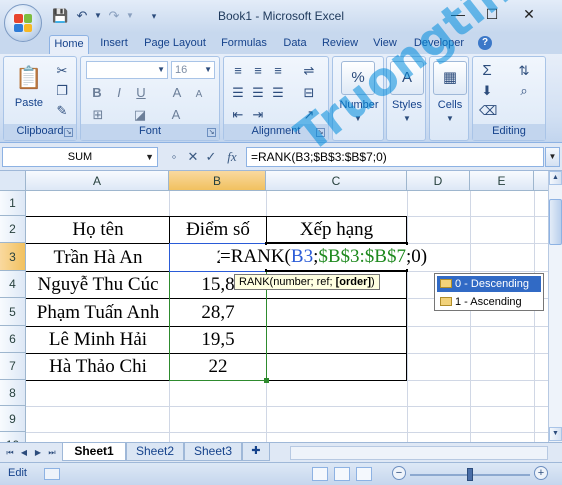 This screenshot has height=485, width=562. What do you see at coordinates (419, 453) in the screenshot?
I see `horizontal-scrollbar` at bounding box center [419, 453].